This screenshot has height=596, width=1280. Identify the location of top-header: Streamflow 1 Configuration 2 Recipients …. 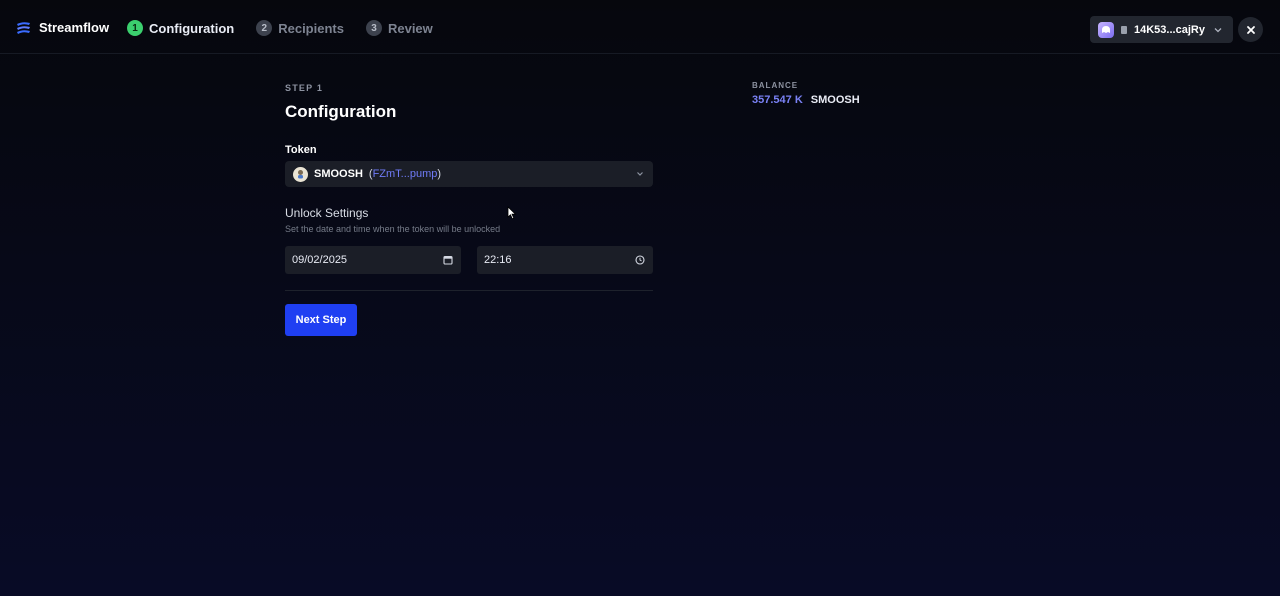
(640, 27).